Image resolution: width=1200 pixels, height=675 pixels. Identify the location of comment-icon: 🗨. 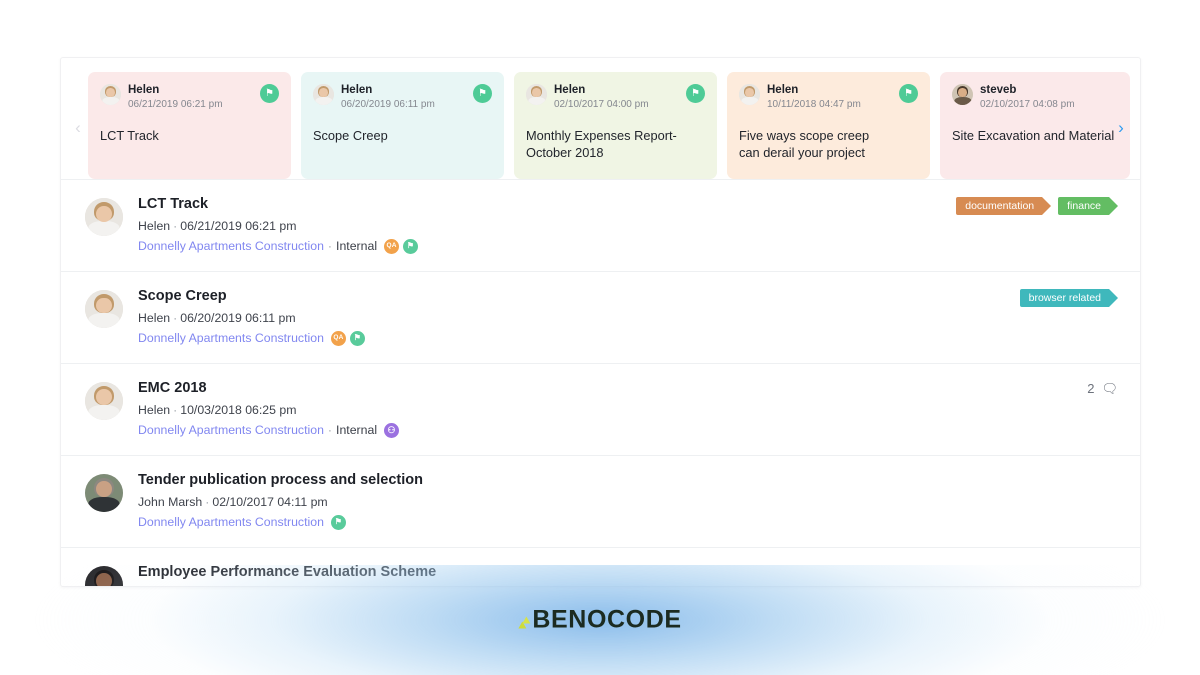
(1109, 388).